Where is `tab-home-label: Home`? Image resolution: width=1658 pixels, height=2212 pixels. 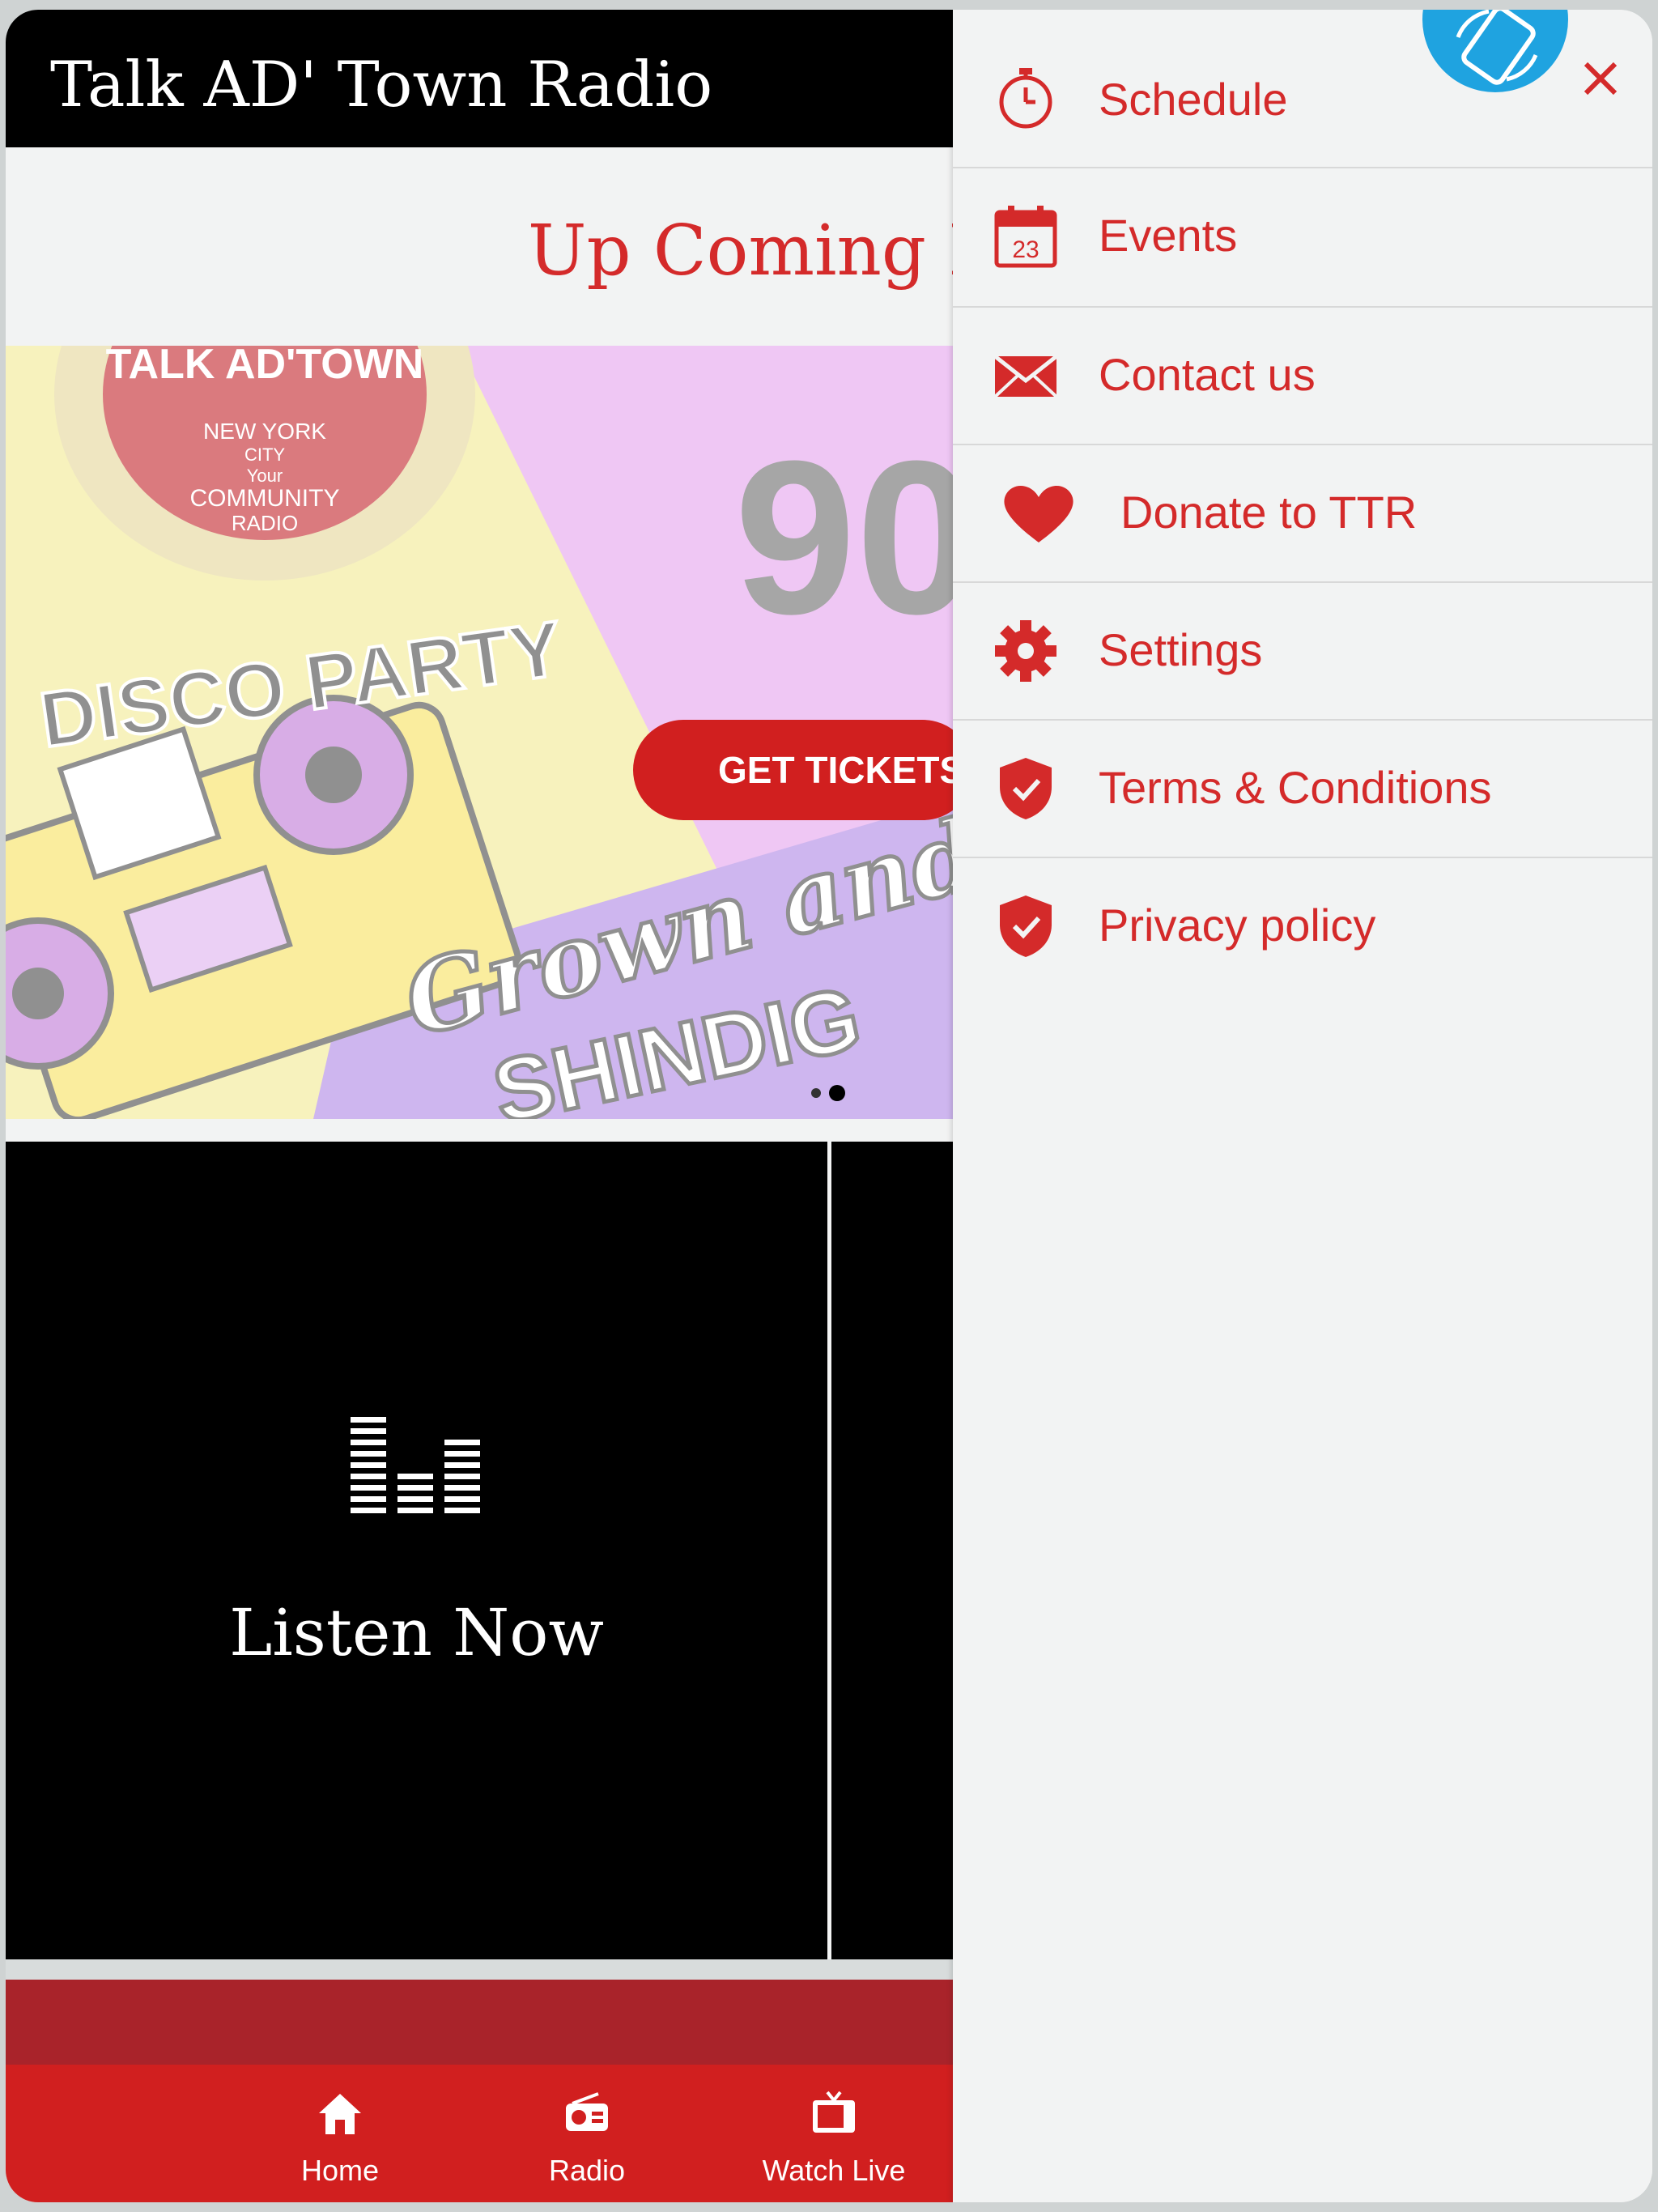
tab-home-label: Home is located at coordinates (340, 2170).